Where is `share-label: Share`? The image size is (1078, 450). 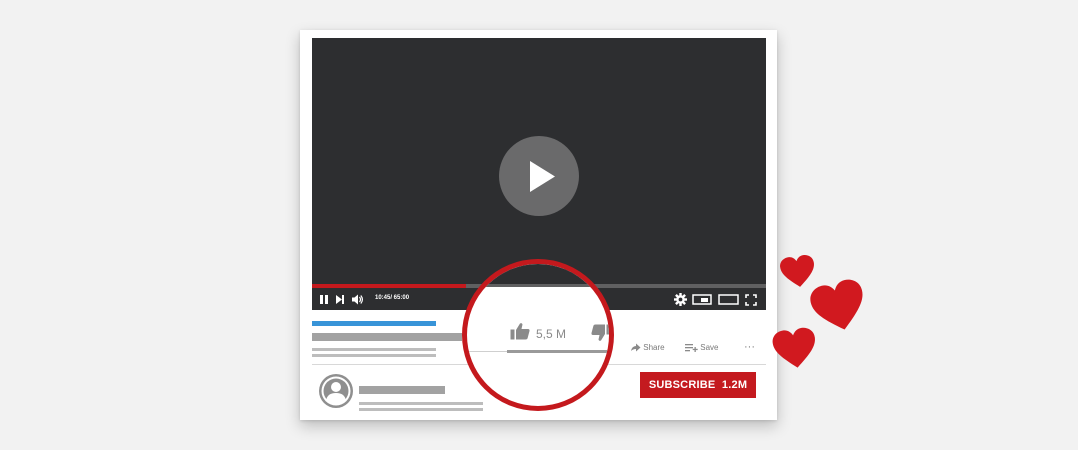 share-label: Share is located at coordinates (654, 347).